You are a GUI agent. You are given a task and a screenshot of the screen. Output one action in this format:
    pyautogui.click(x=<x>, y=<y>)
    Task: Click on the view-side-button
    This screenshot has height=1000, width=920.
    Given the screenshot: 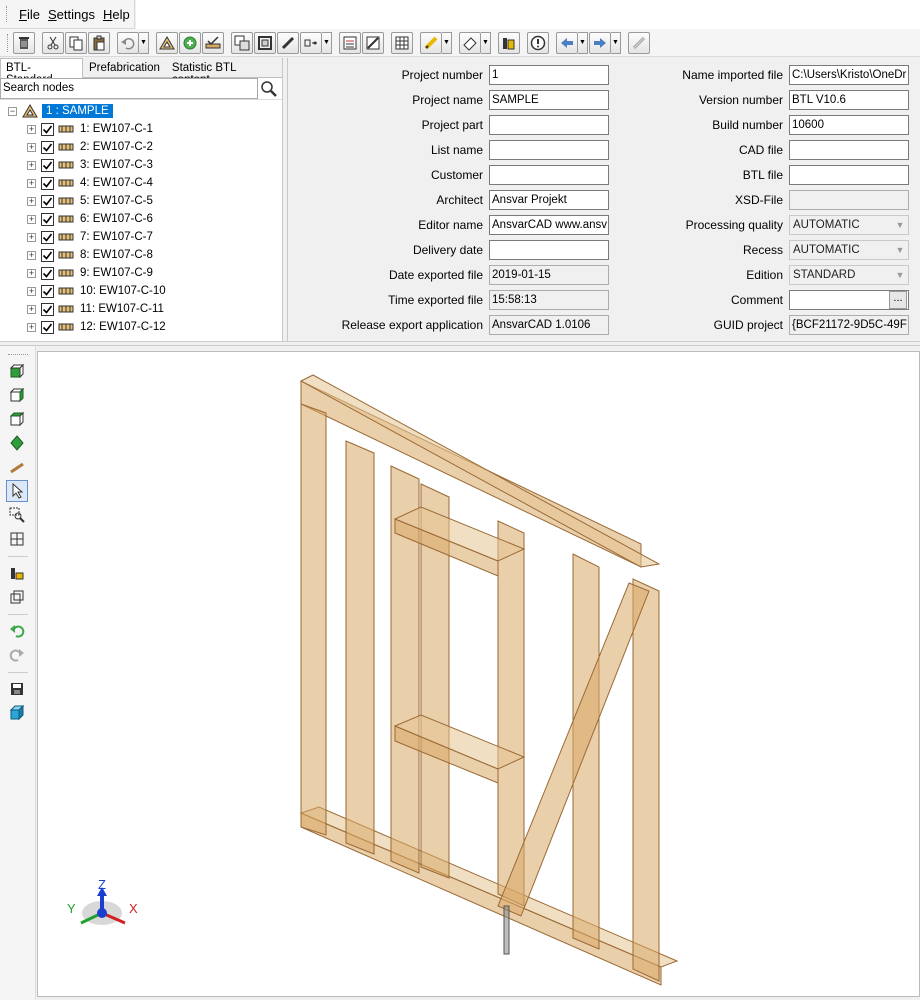 What is the action you would take?
    pyautogui.click(x=17, y=395)
    